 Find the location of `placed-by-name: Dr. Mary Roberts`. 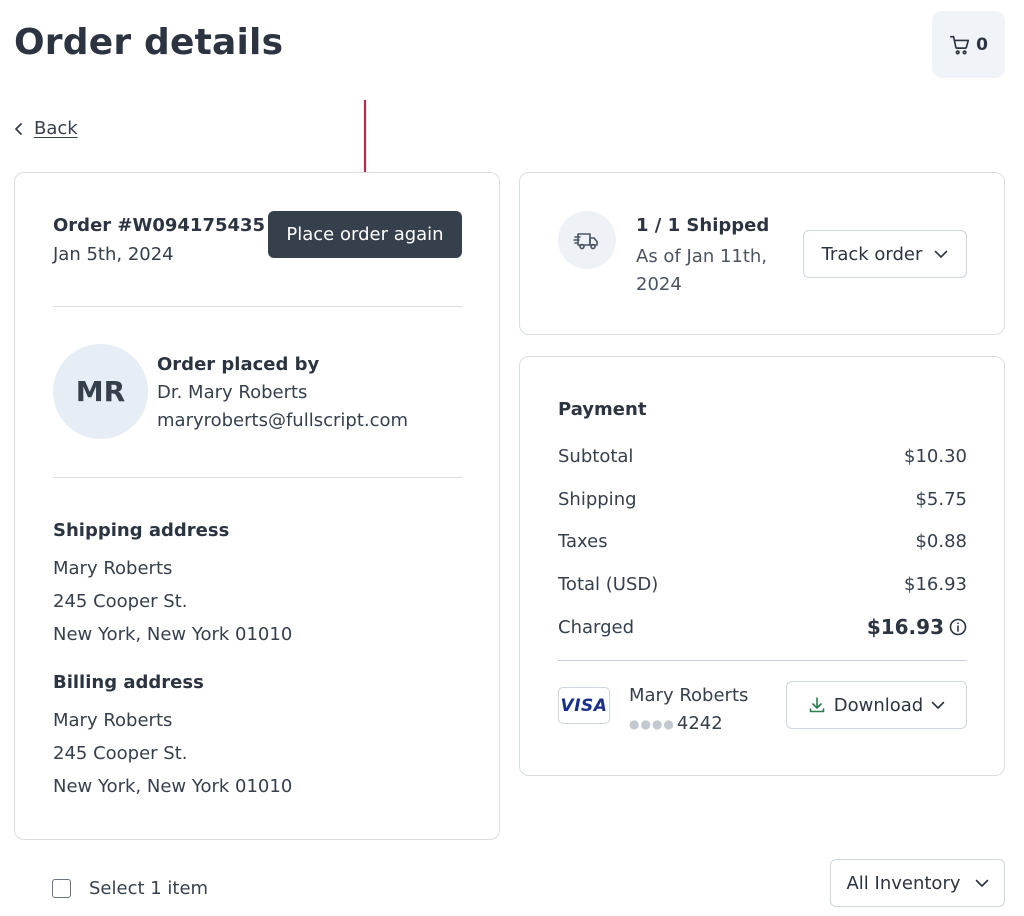

placed-by-name: Dr. Mary Roberts is located at coordinates (232, 392).